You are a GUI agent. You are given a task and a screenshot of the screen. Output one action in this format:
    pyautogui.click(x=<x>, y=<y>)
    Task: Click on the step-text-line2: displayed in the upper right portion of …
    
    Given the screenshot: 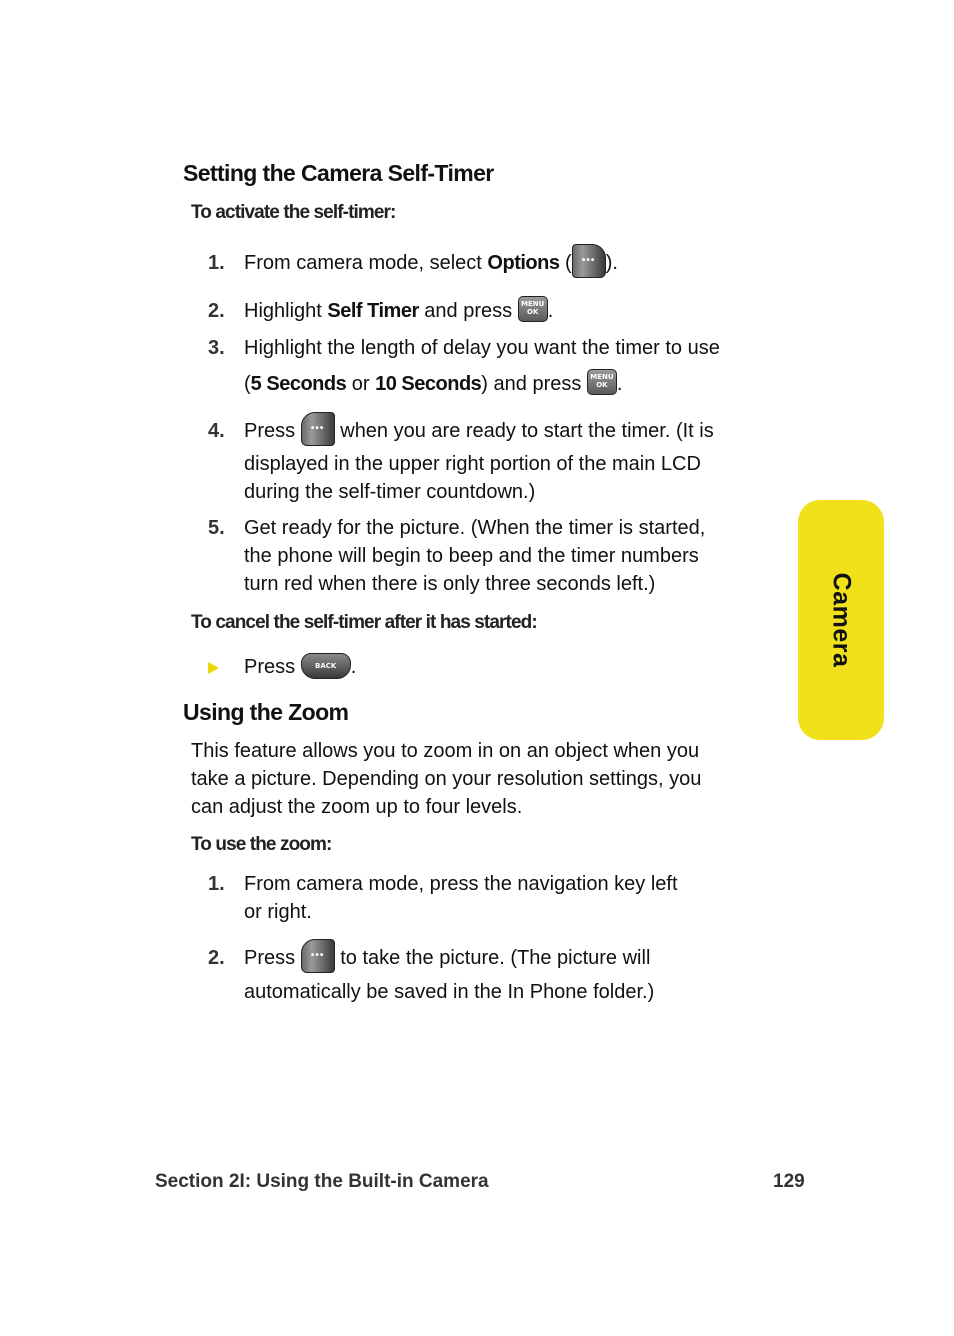 What is the action you would take?
    pyautogui.click(x=472, y=464)
    